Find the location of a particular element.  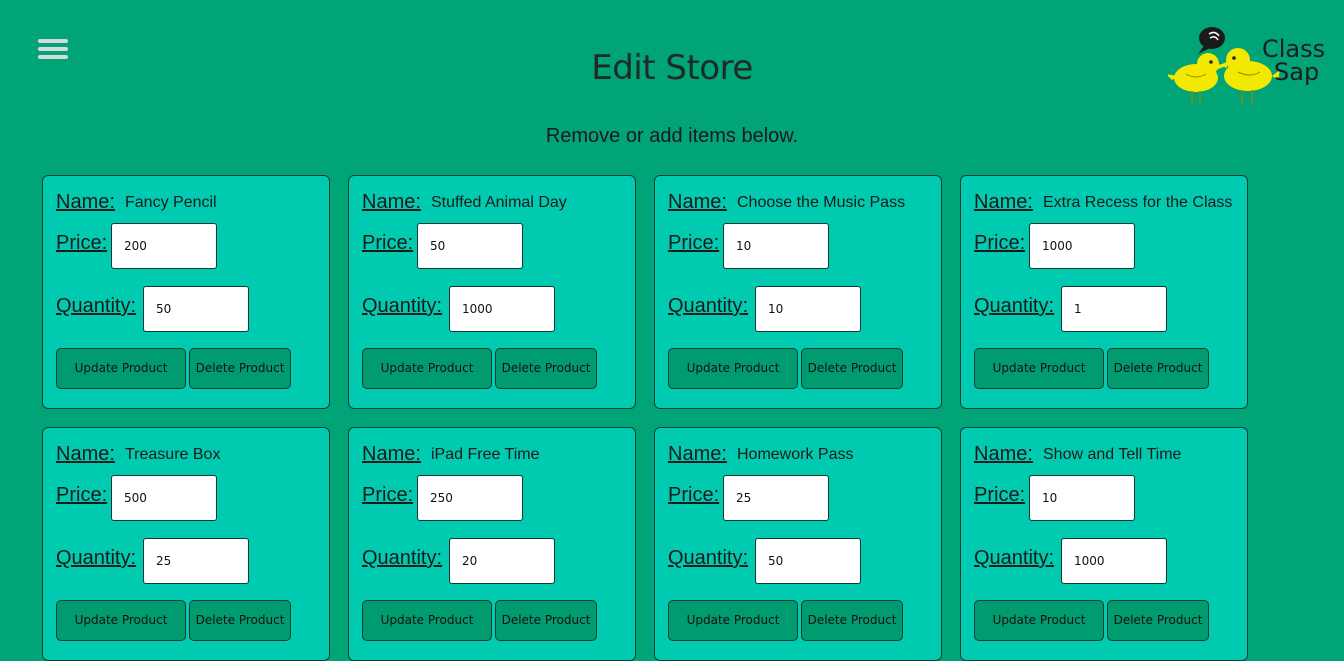

product-name: iPad Free Time is located at coordinates (485, 454).